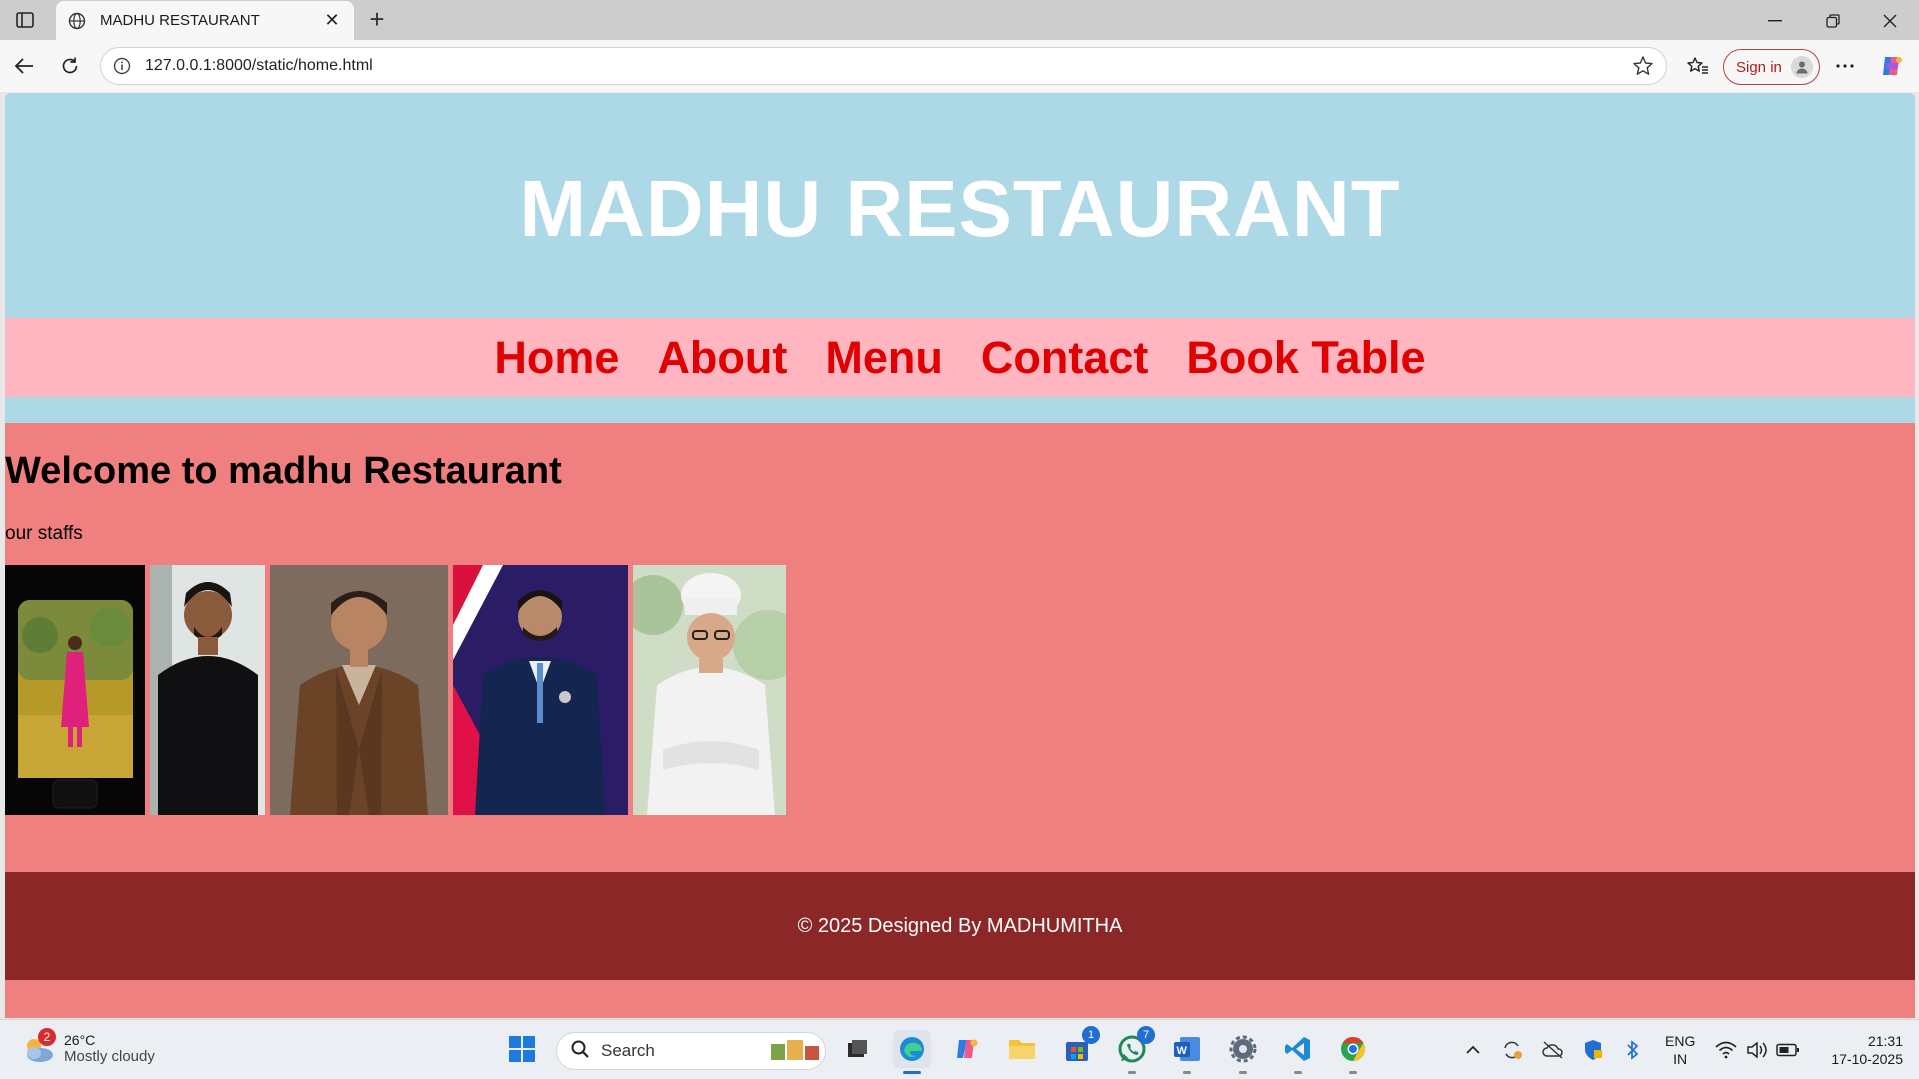 Image resolution: width=1919 pixels, height=1079 pixels. I want to click on lang-line-2: IN, so click(1680, 1059).